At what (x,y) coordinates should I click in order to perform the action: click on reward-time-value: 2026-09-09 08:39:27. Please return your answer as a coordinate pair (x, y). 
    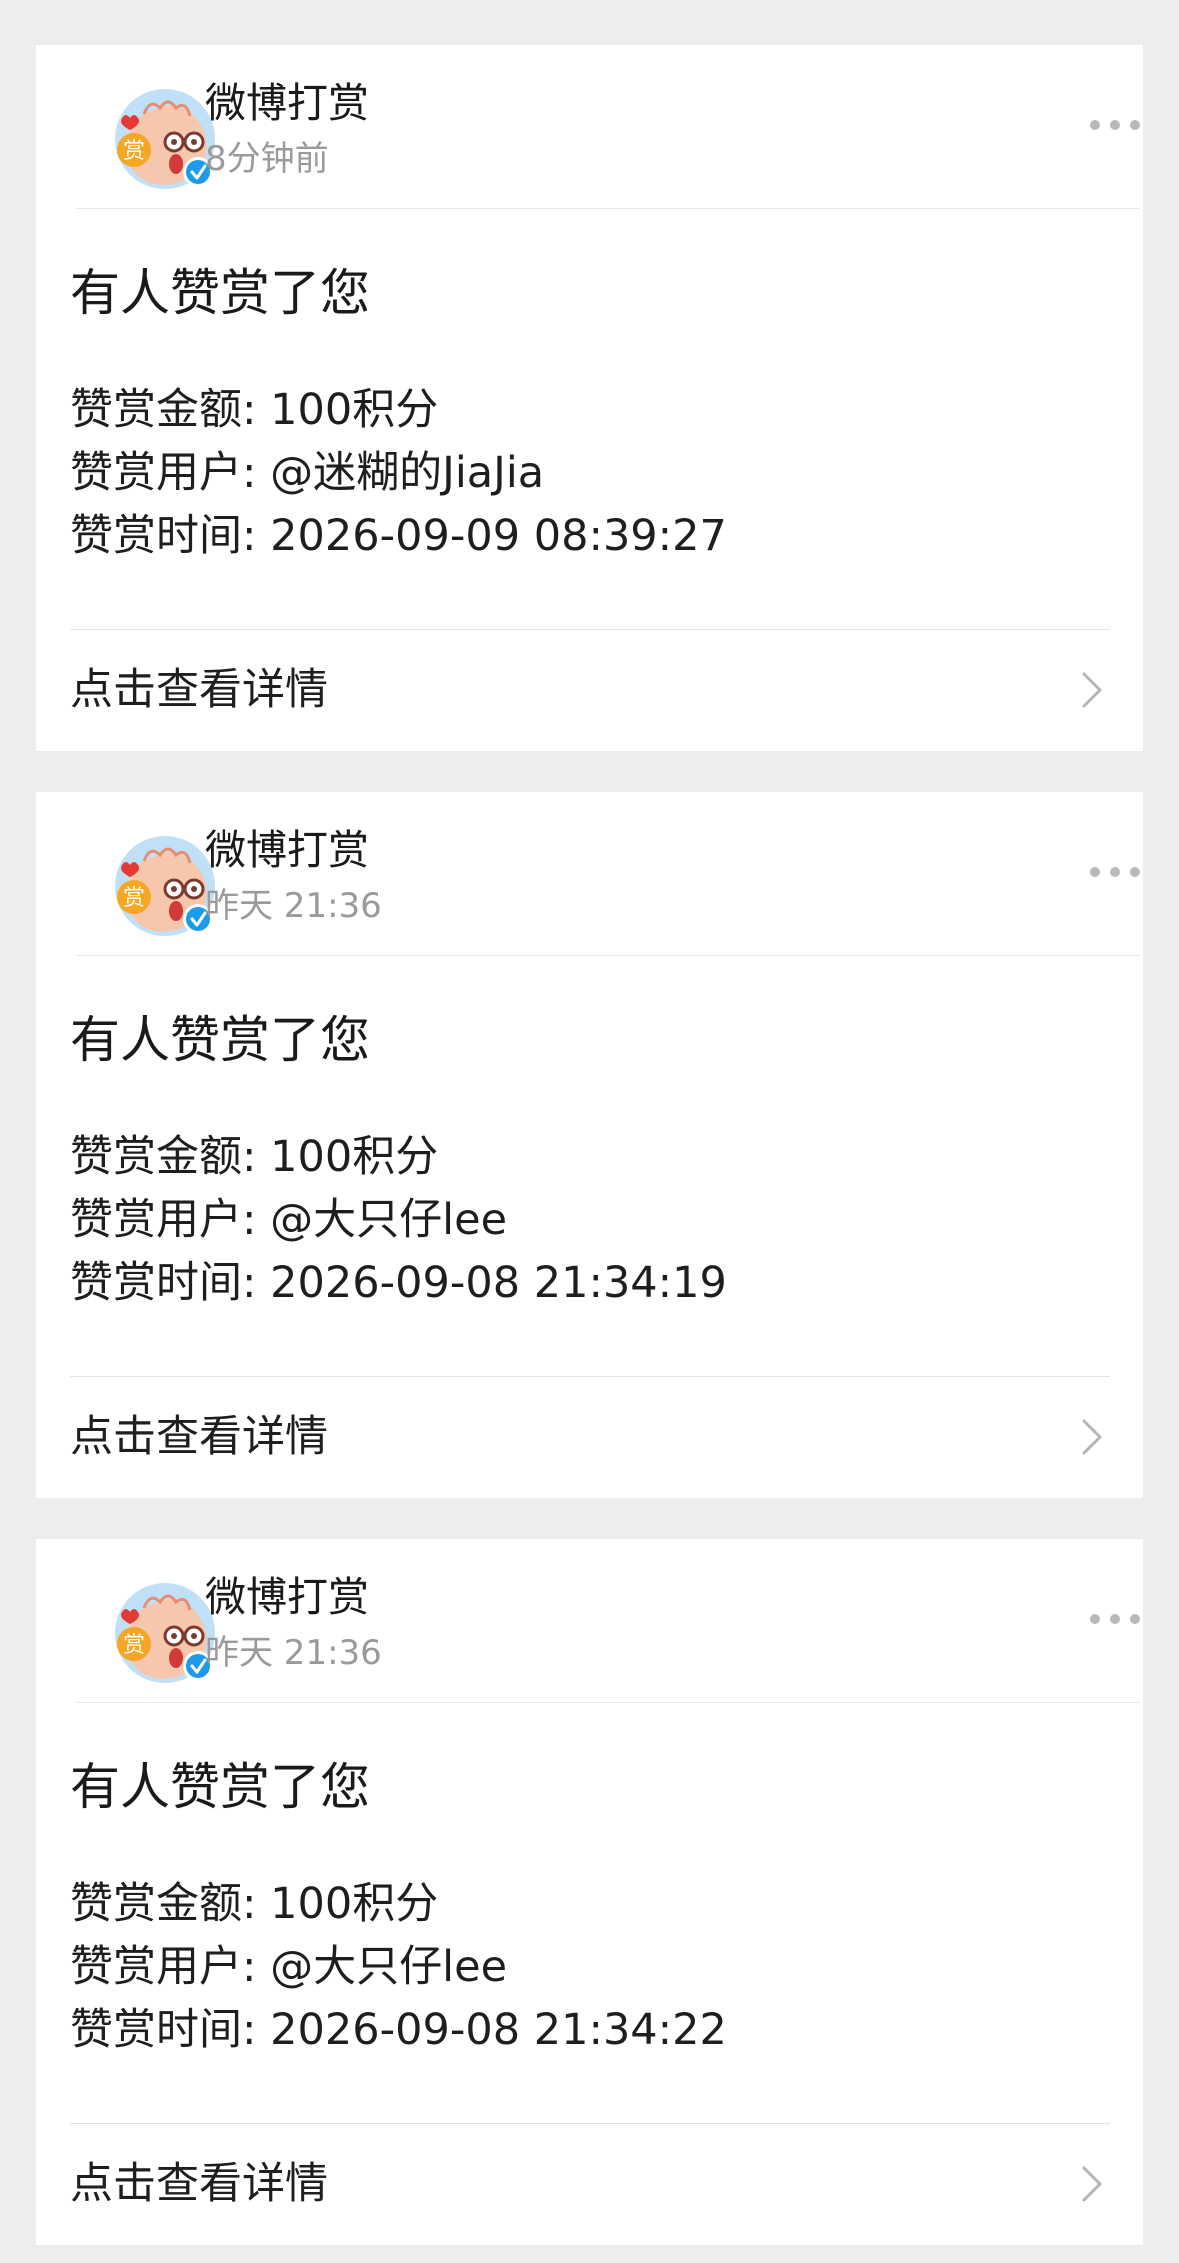
    Looking at the image, I should click on (498, 536).